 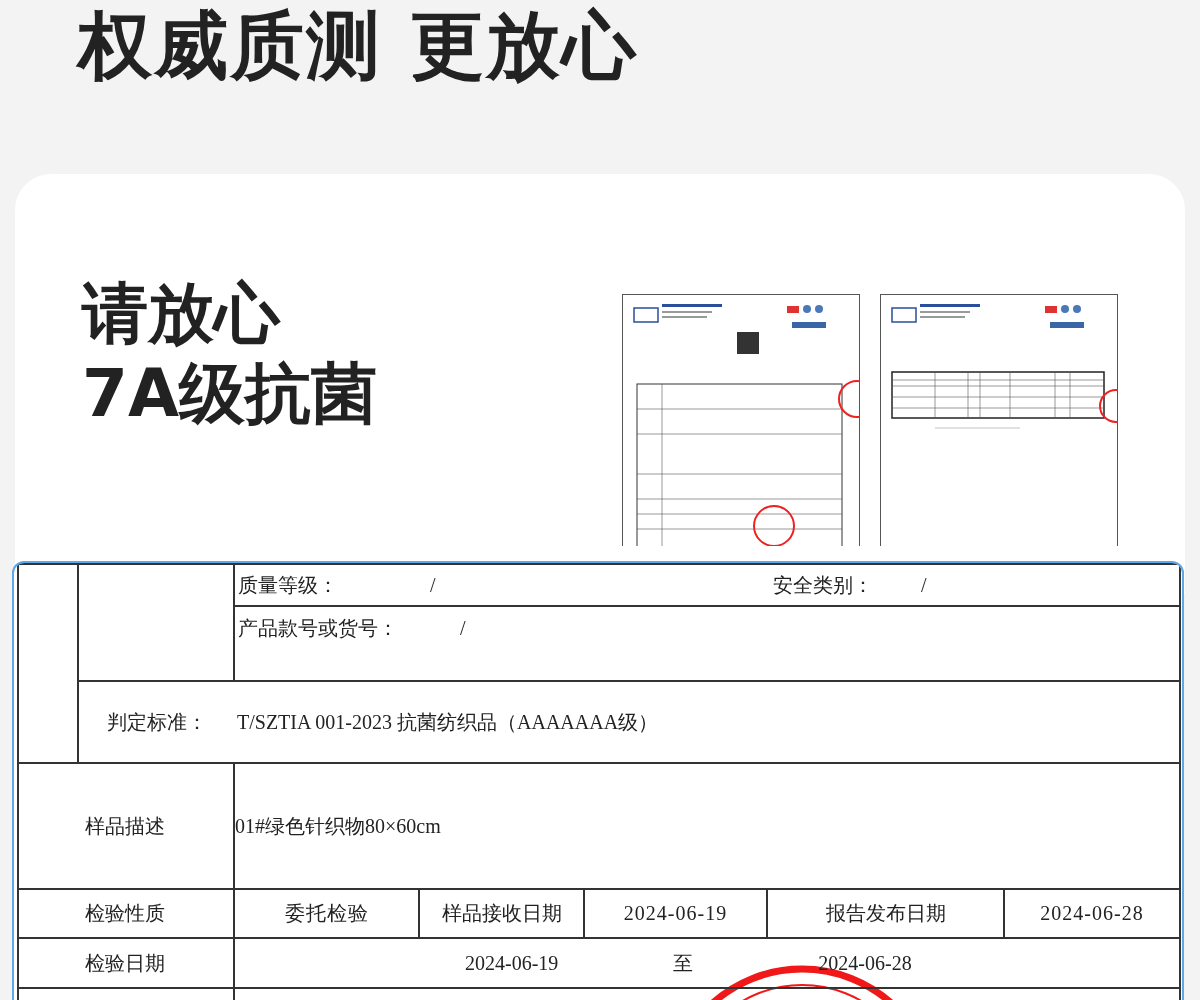 I want to click on card-title: 请放心, so click(x=182, y=314).